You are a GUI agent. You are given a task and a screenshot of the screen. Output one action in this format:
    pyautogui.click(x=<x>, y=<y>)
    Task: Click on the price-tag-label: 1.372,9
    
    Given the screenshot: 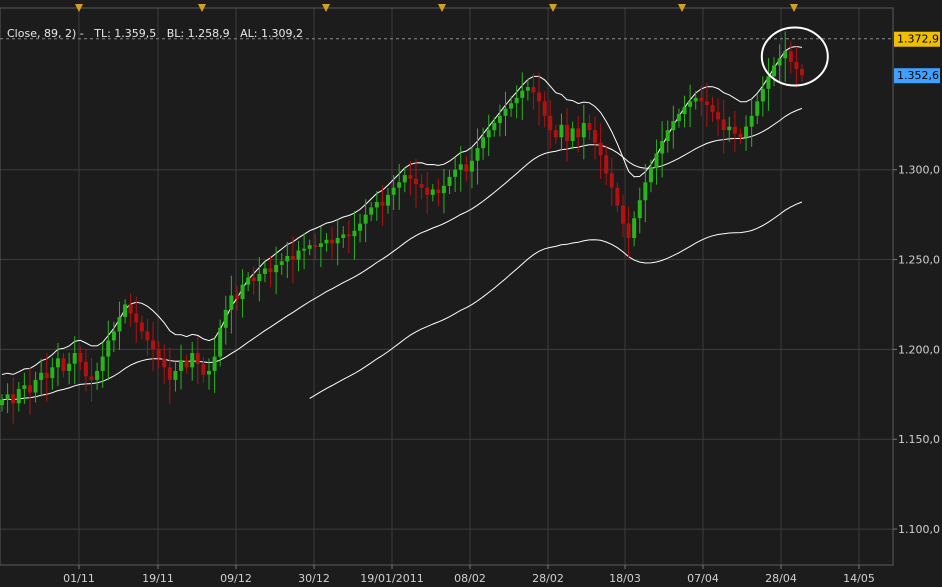 What is the action you would take?
    pyautogui.click(x=918, y=39)
    